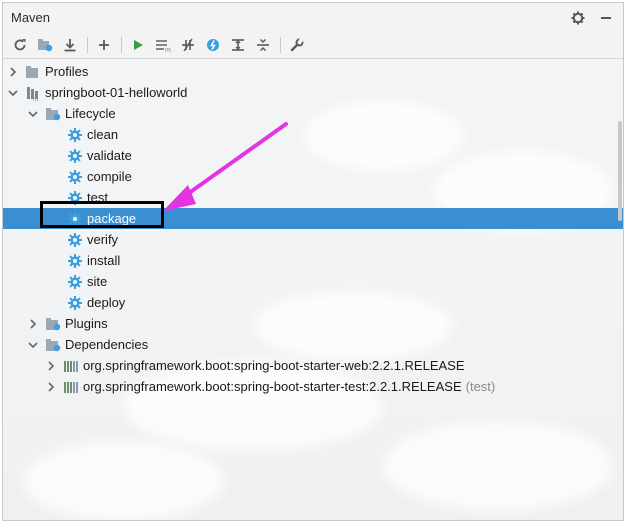 Image resolution: width=626 pixels, height=523 pixels. I want to click on run-icon, so click(138, 45).